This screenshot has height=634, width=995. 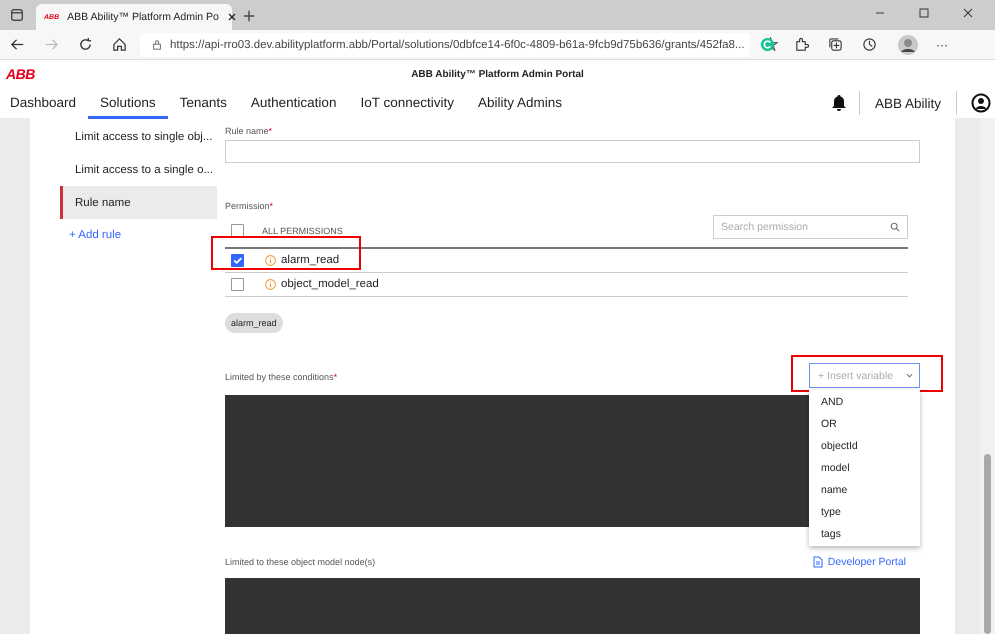 I want to click on tab-title: ABB Ability™ Platform Admin Po, so click(x=143, y=17).